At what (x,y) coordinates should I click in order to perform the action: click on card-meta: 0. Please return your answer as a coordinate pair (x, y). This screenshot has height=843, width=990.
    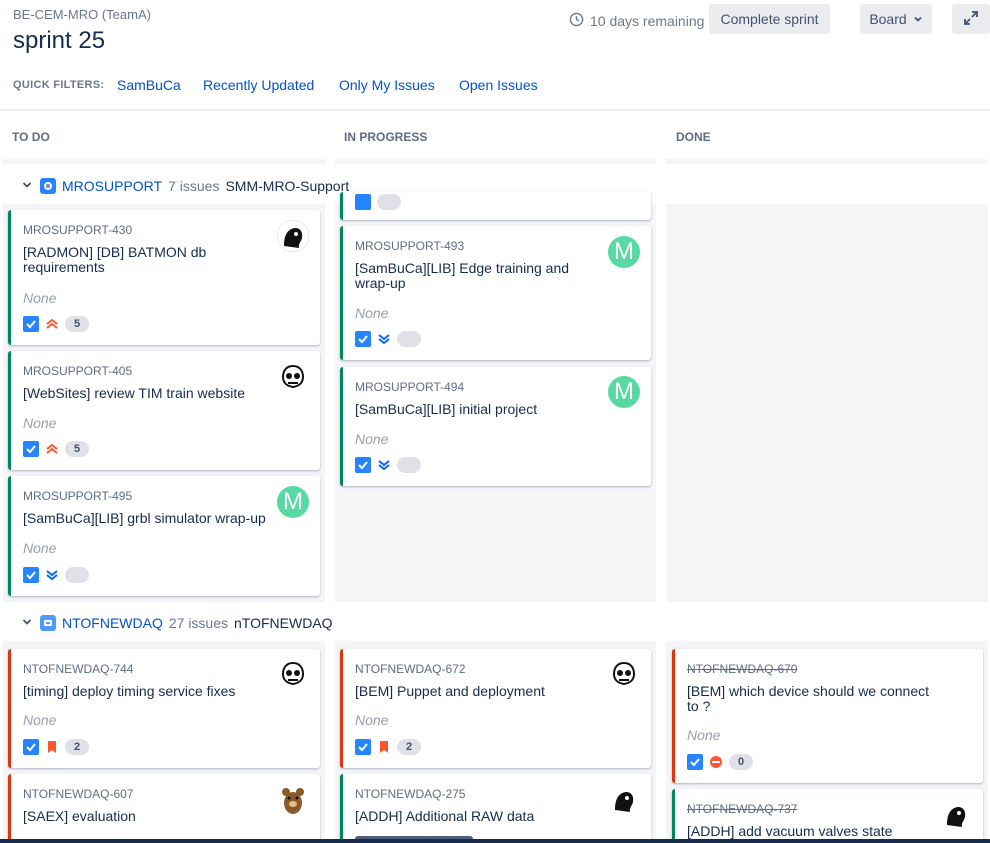
    Looking at the image, I should click on (720, 762).